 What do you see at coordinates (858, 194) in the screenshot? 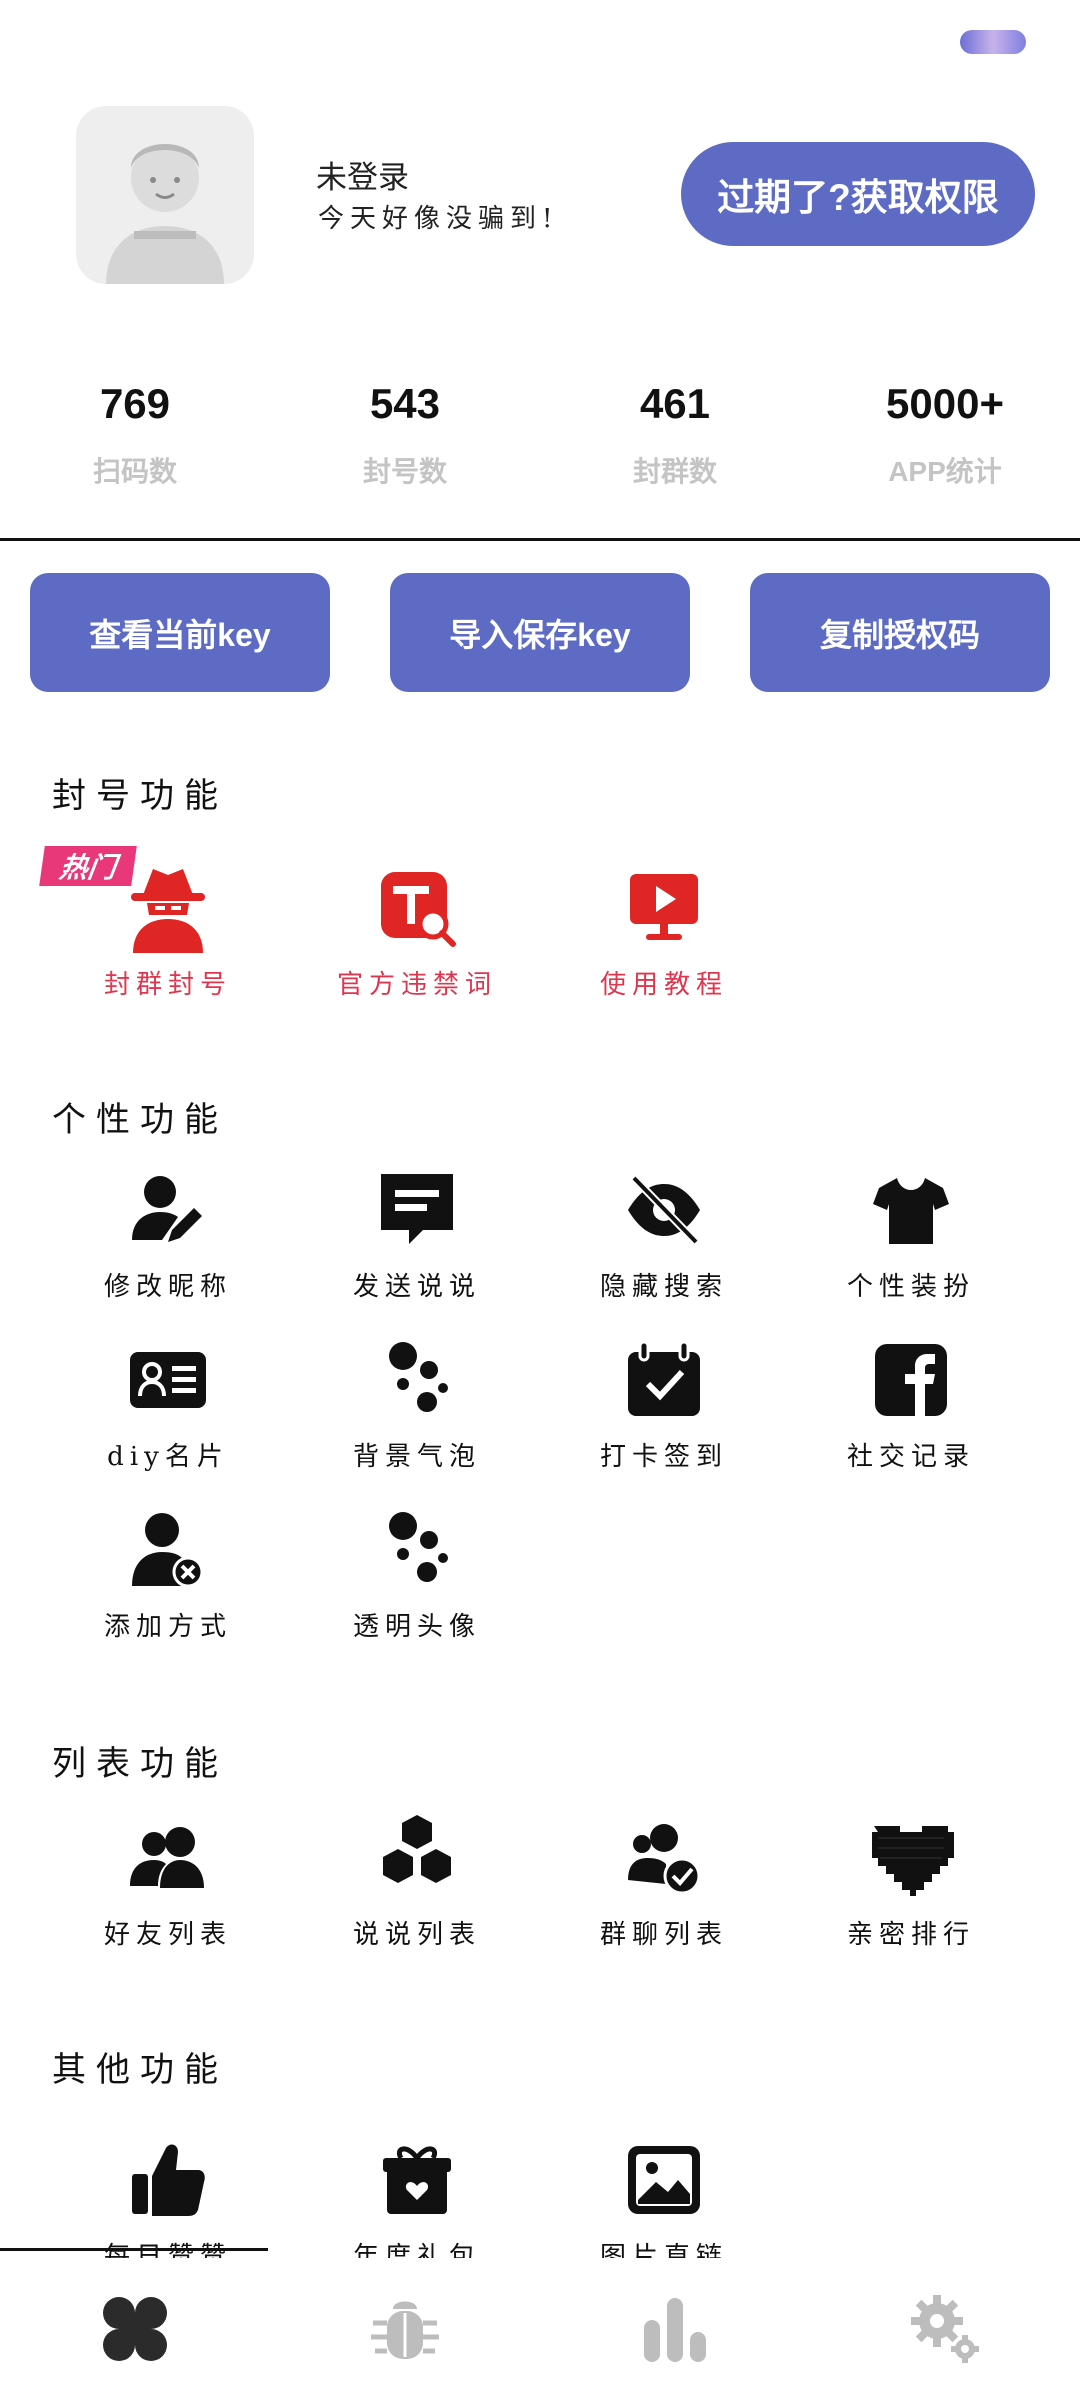
I see `get-permission-button: 过期了?获取权限` at bounding box center [858, 194].